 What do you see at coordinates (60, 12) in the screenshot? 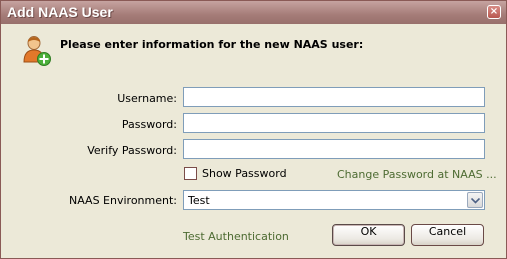
I see `window-title: Add NAAS User` at bounding box center [60, 12].